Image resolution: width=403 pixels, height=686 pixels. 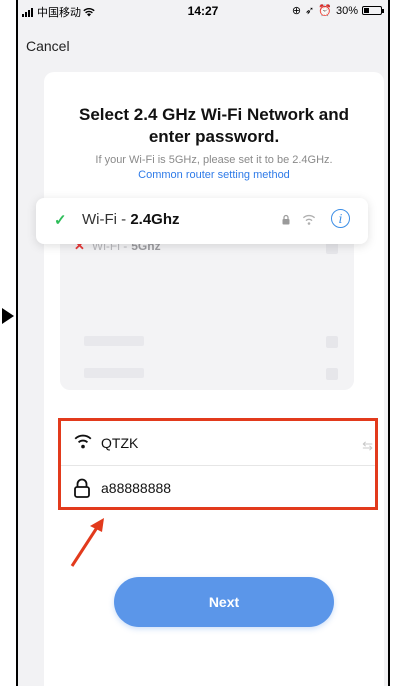 I want to click on wifi-icon, so click(x=83, y=441).